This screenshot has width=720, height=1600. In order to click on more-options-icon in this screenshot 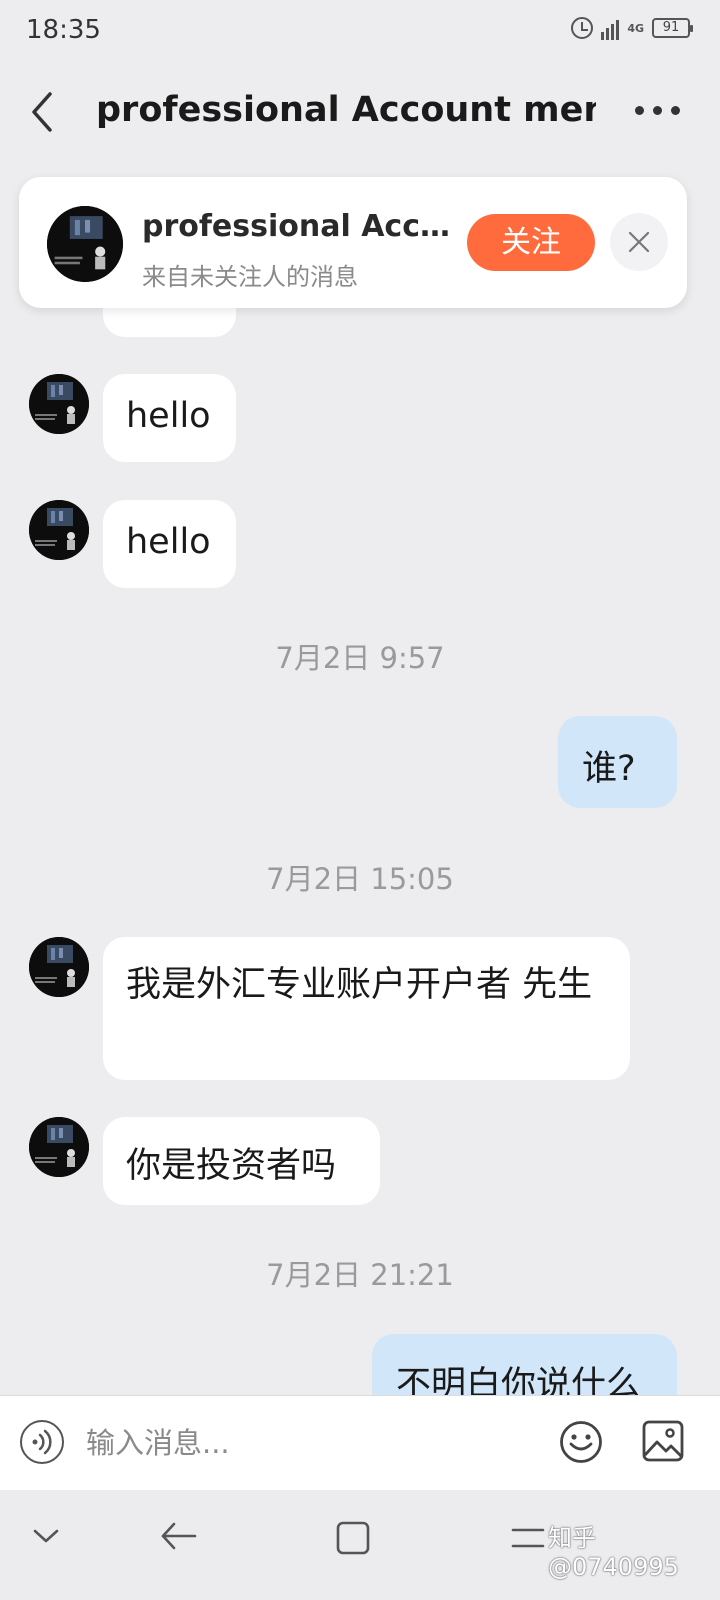, I will do `click(657, 110)`.